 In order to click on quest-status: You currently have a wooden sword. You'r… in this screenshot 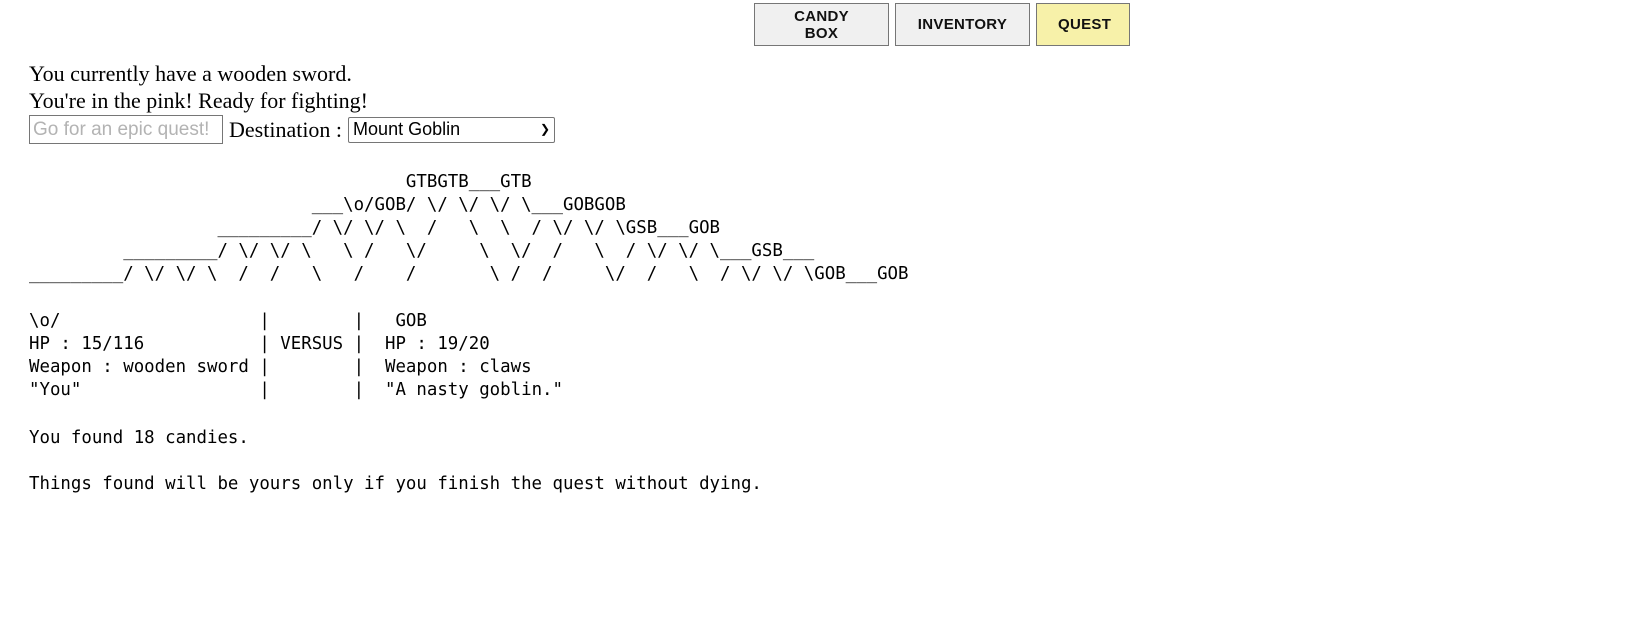, I will do `click(292, 102)`.